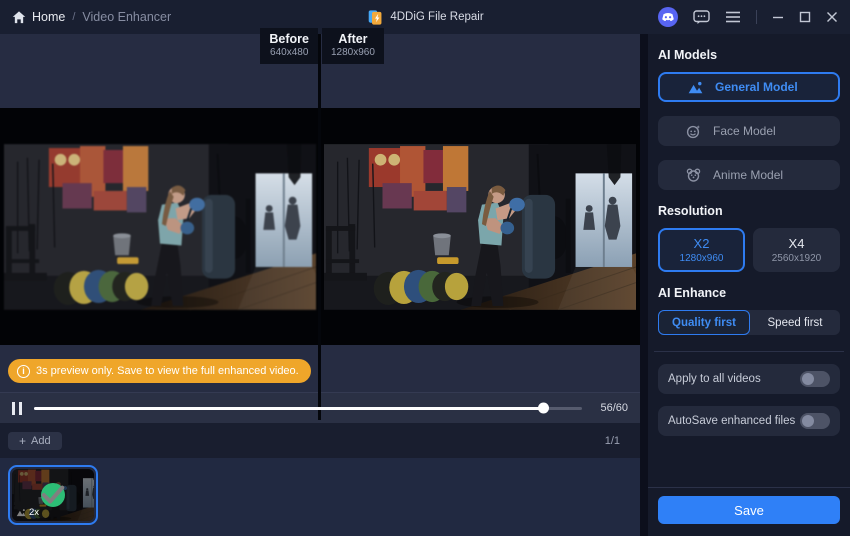  I want to click on seek-slider, so click(308, 408).